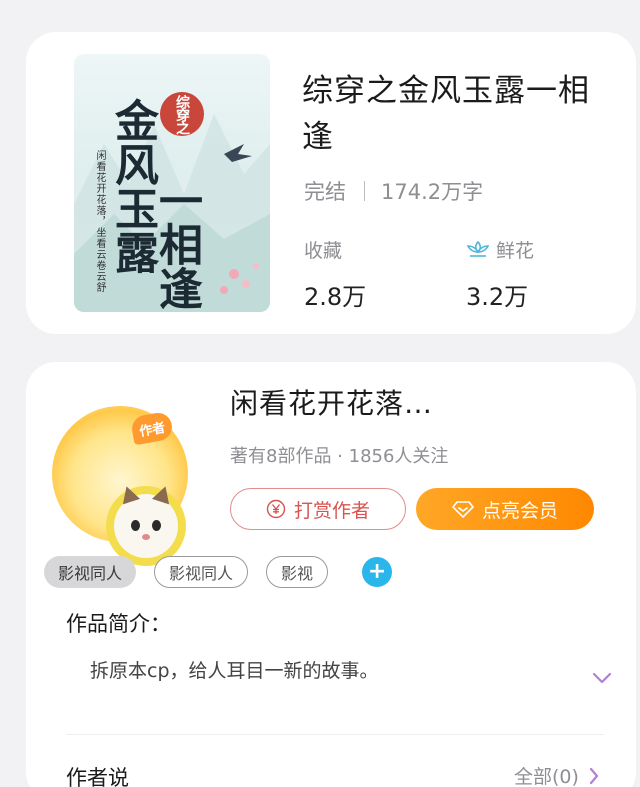 The width and height of the screenshot is (640, 787). I want to click on tip-author-label: 打赏作者, so click(331, 510).